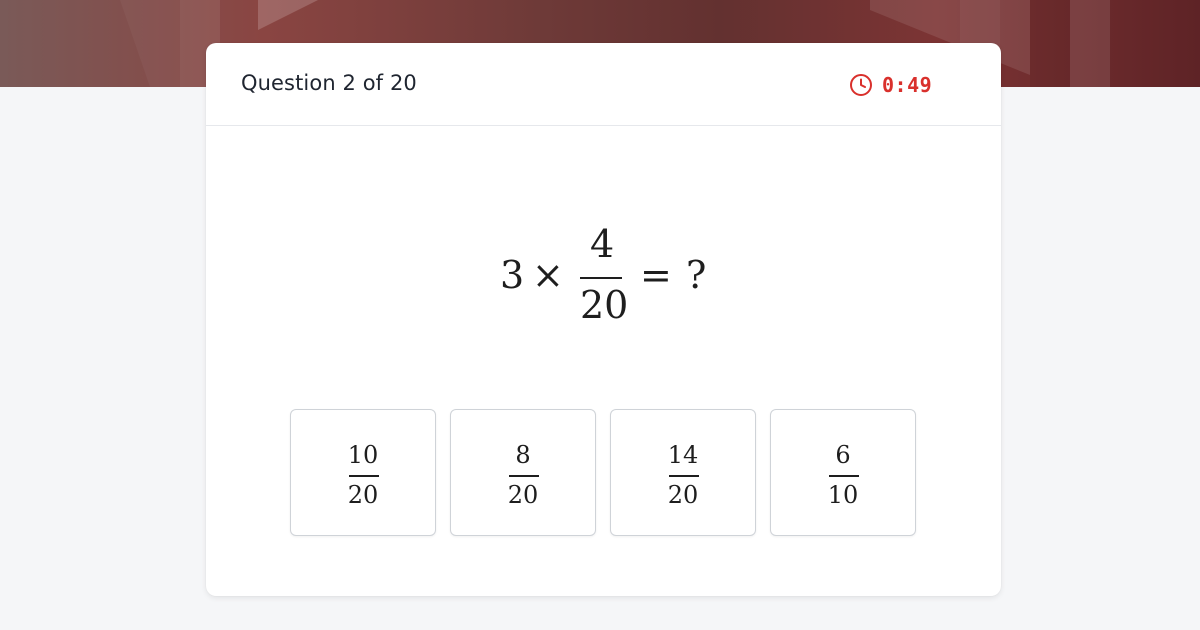 This screenshot has width=1200, height=630. Describe the element at coordinates (656, 275) in the screenshot. I see `equals-sign: =` at that location.